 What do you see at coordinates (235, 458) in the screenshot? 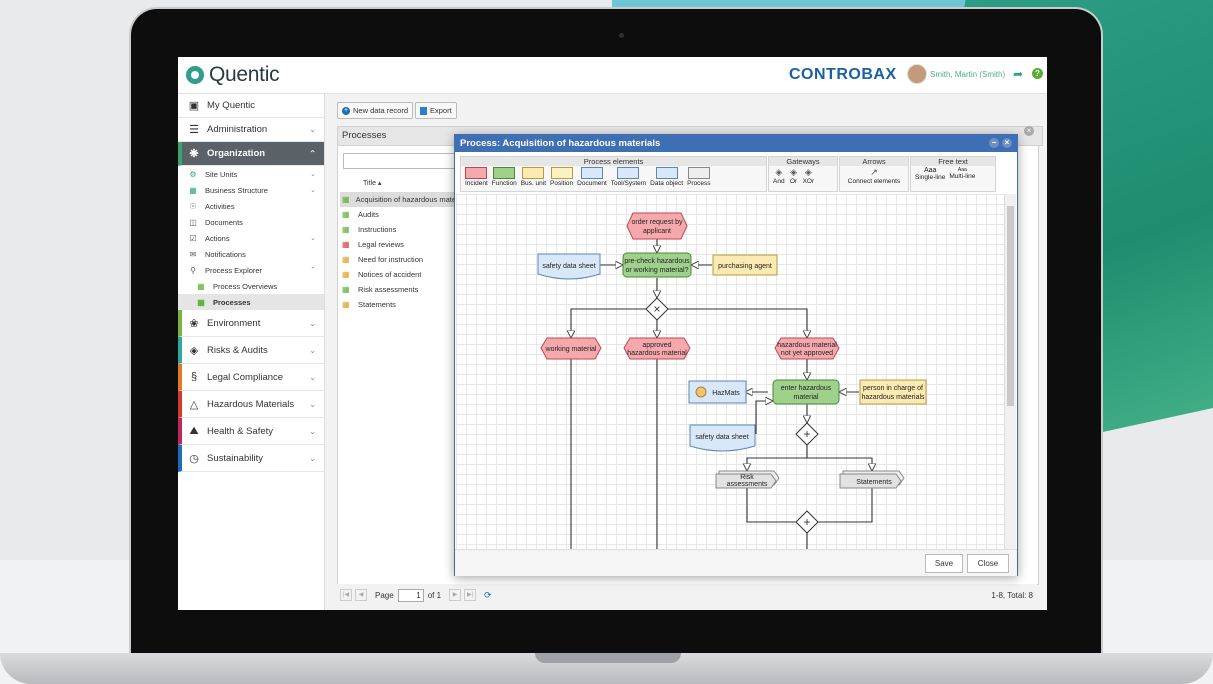
I see `sidebar-item-label: Sustainability` at bounding box center [235, 458].